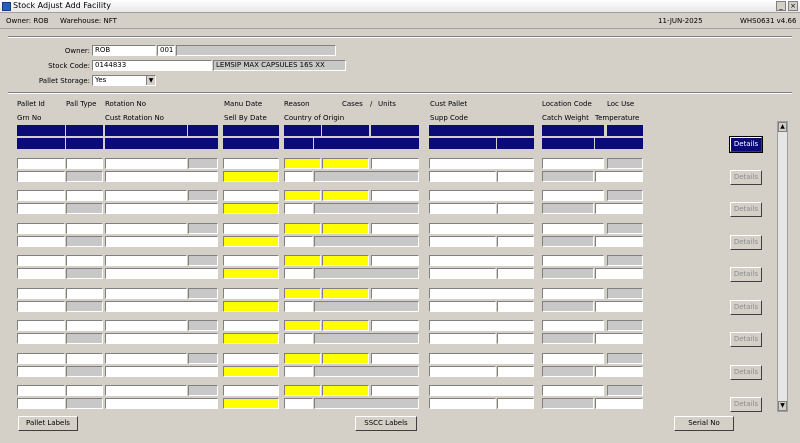 This screenshot has width=800, height=443. I want to click on owner-code-field: 001, so click(166, 50).